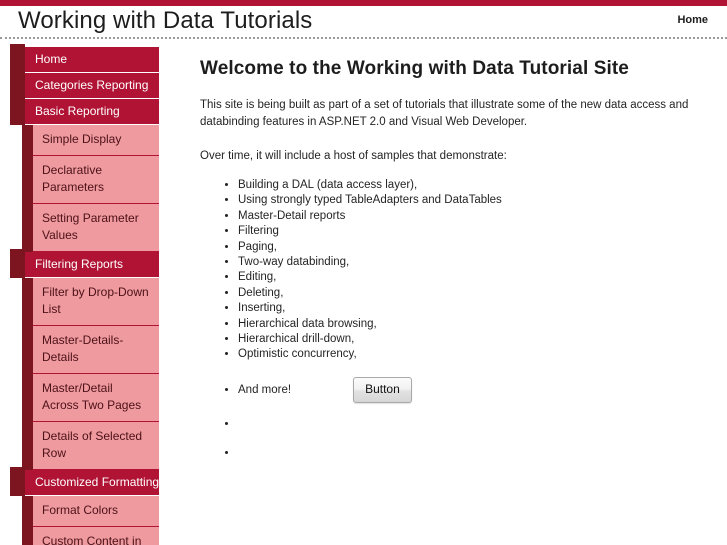  I want to click on header-home-link: Home, so click(692, 20).